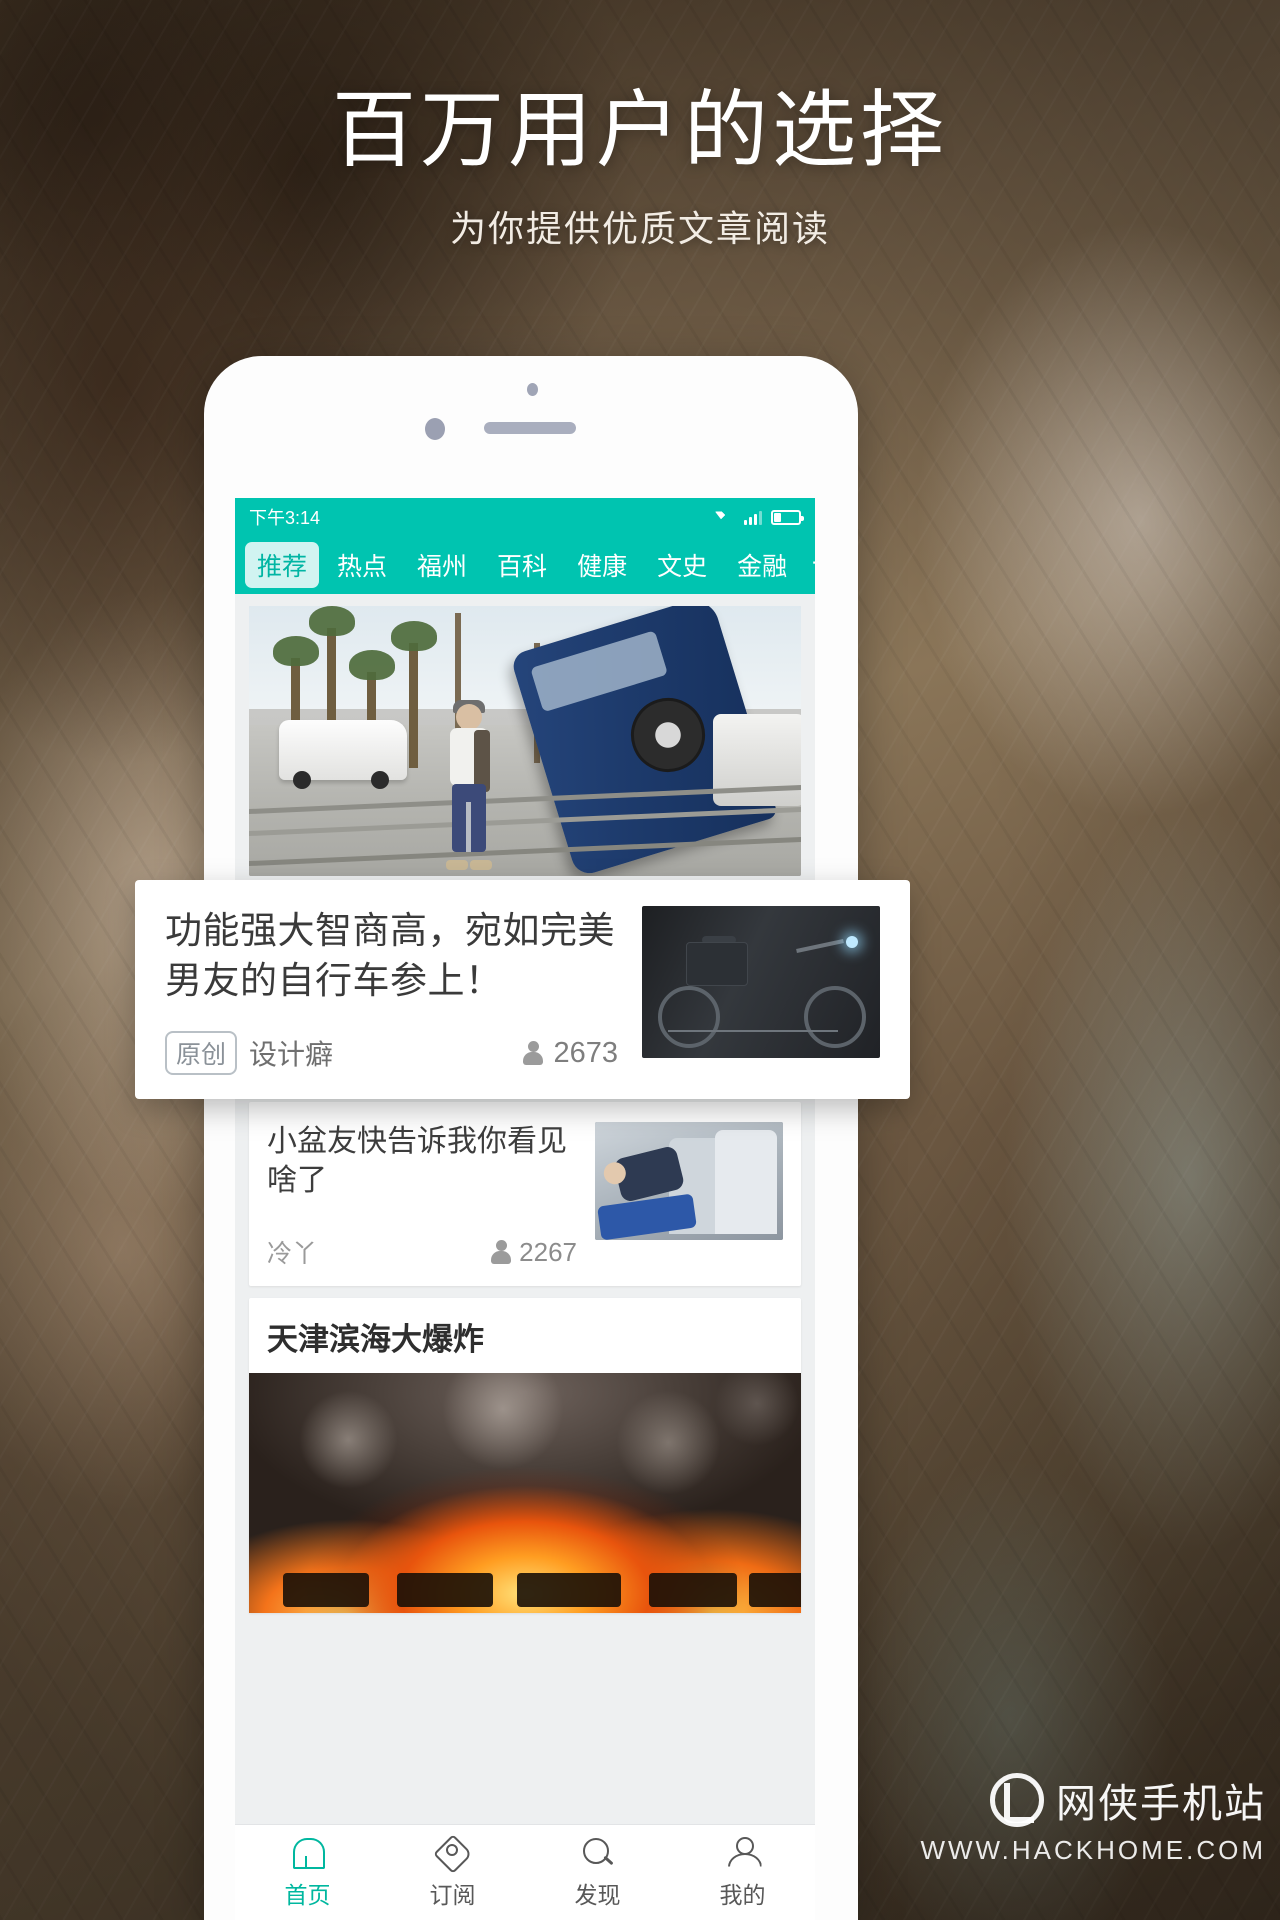 Image resolution: width=1280 pixels, height=1920 pixels. I want to click on tab-recommend: 推荐, so click(282, 565).